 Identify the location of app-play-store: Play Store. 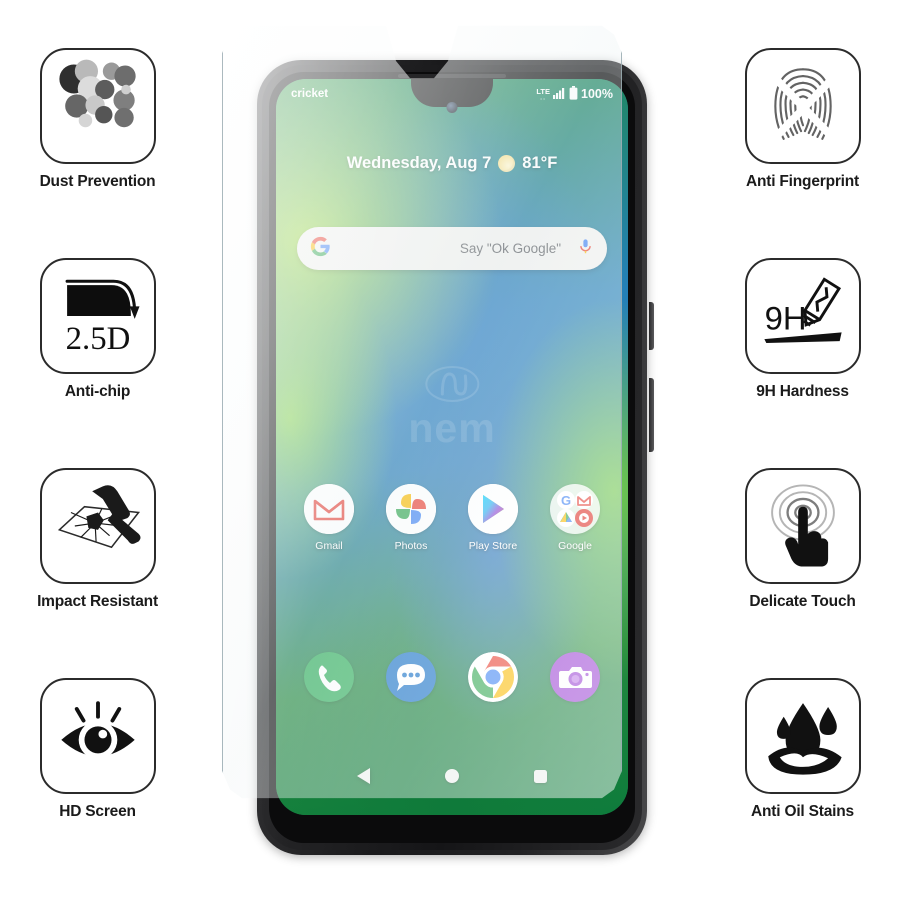
(493, 518).